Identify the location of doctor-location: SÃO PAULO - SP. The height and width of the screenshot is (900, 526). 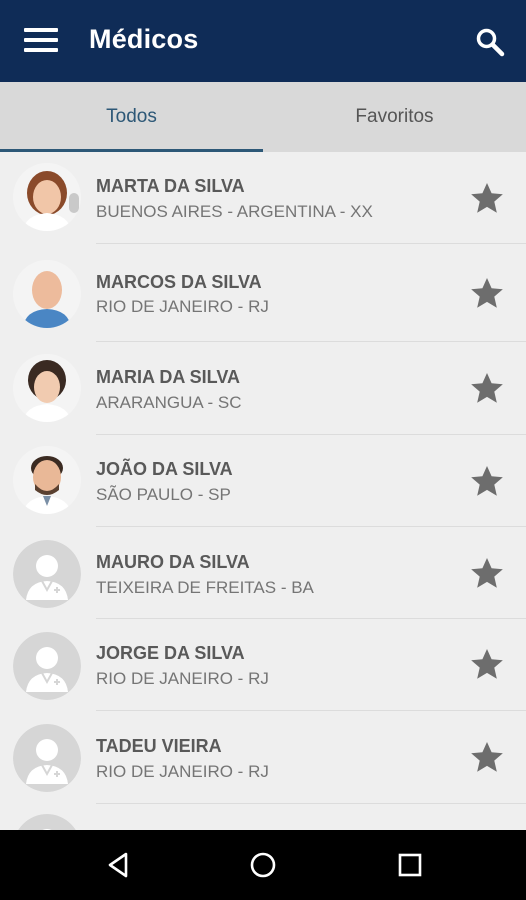
(163, 494).